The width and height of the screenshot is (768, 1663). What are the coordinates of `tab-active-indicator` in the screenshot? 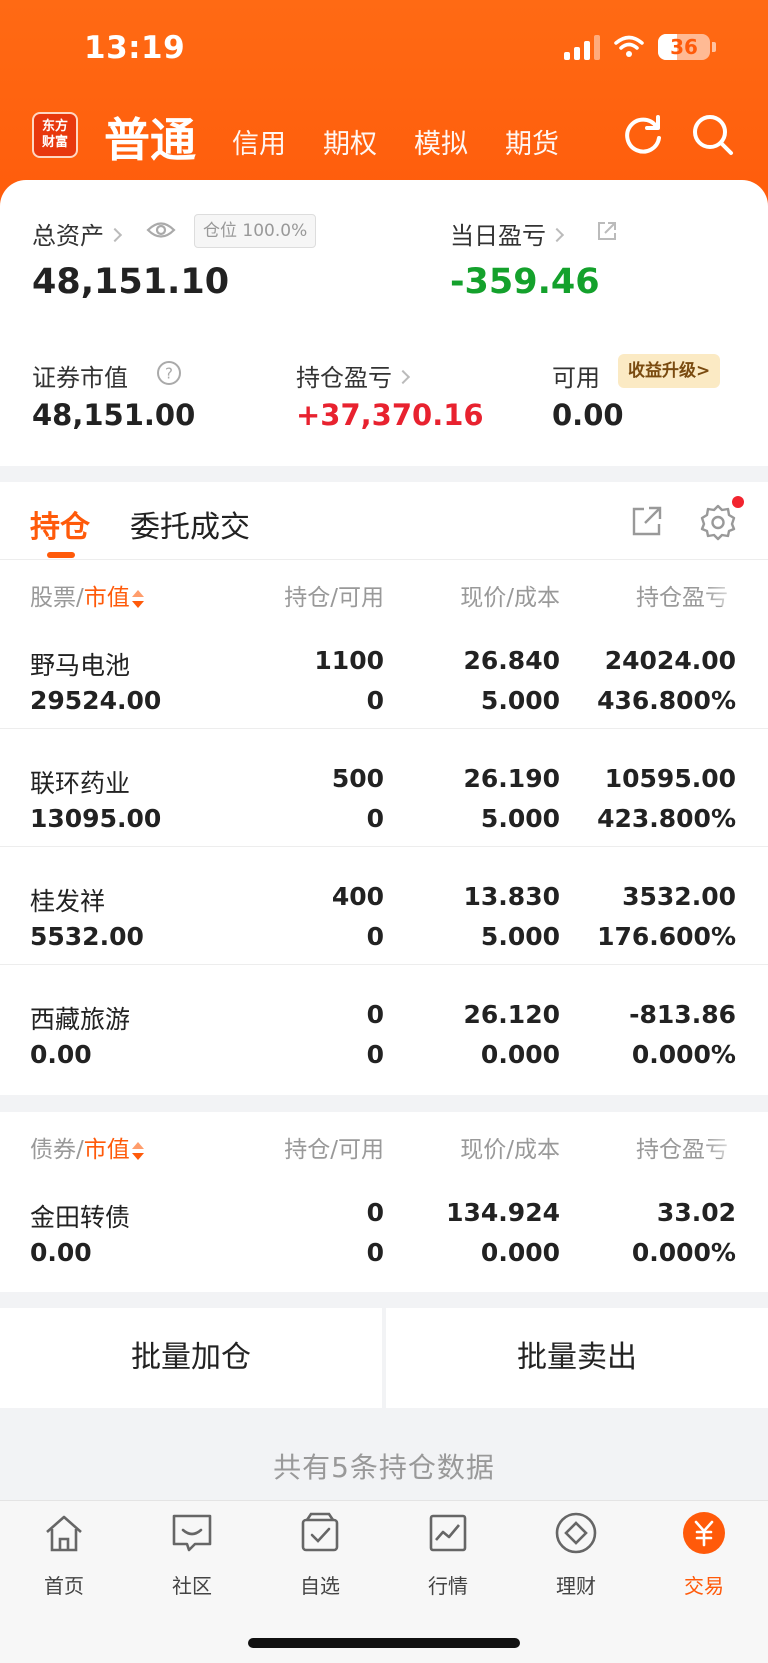 It's located at (61, 555).